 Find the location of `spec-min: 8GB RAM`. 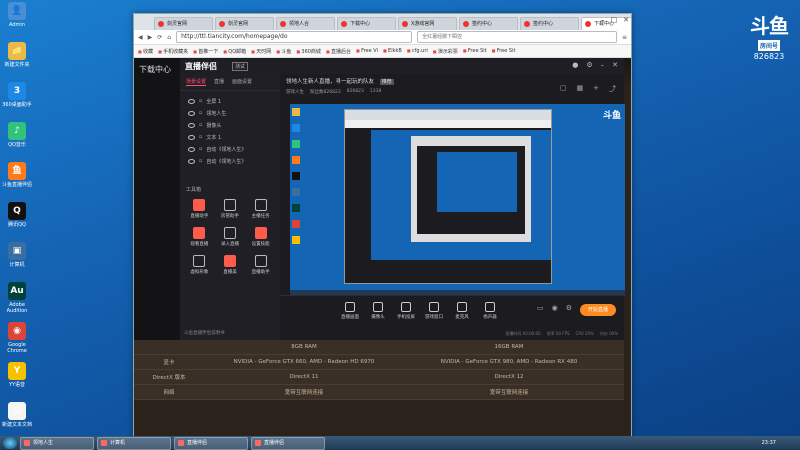

spec-min: 8GB RAM is located at coordinates (304, 347).